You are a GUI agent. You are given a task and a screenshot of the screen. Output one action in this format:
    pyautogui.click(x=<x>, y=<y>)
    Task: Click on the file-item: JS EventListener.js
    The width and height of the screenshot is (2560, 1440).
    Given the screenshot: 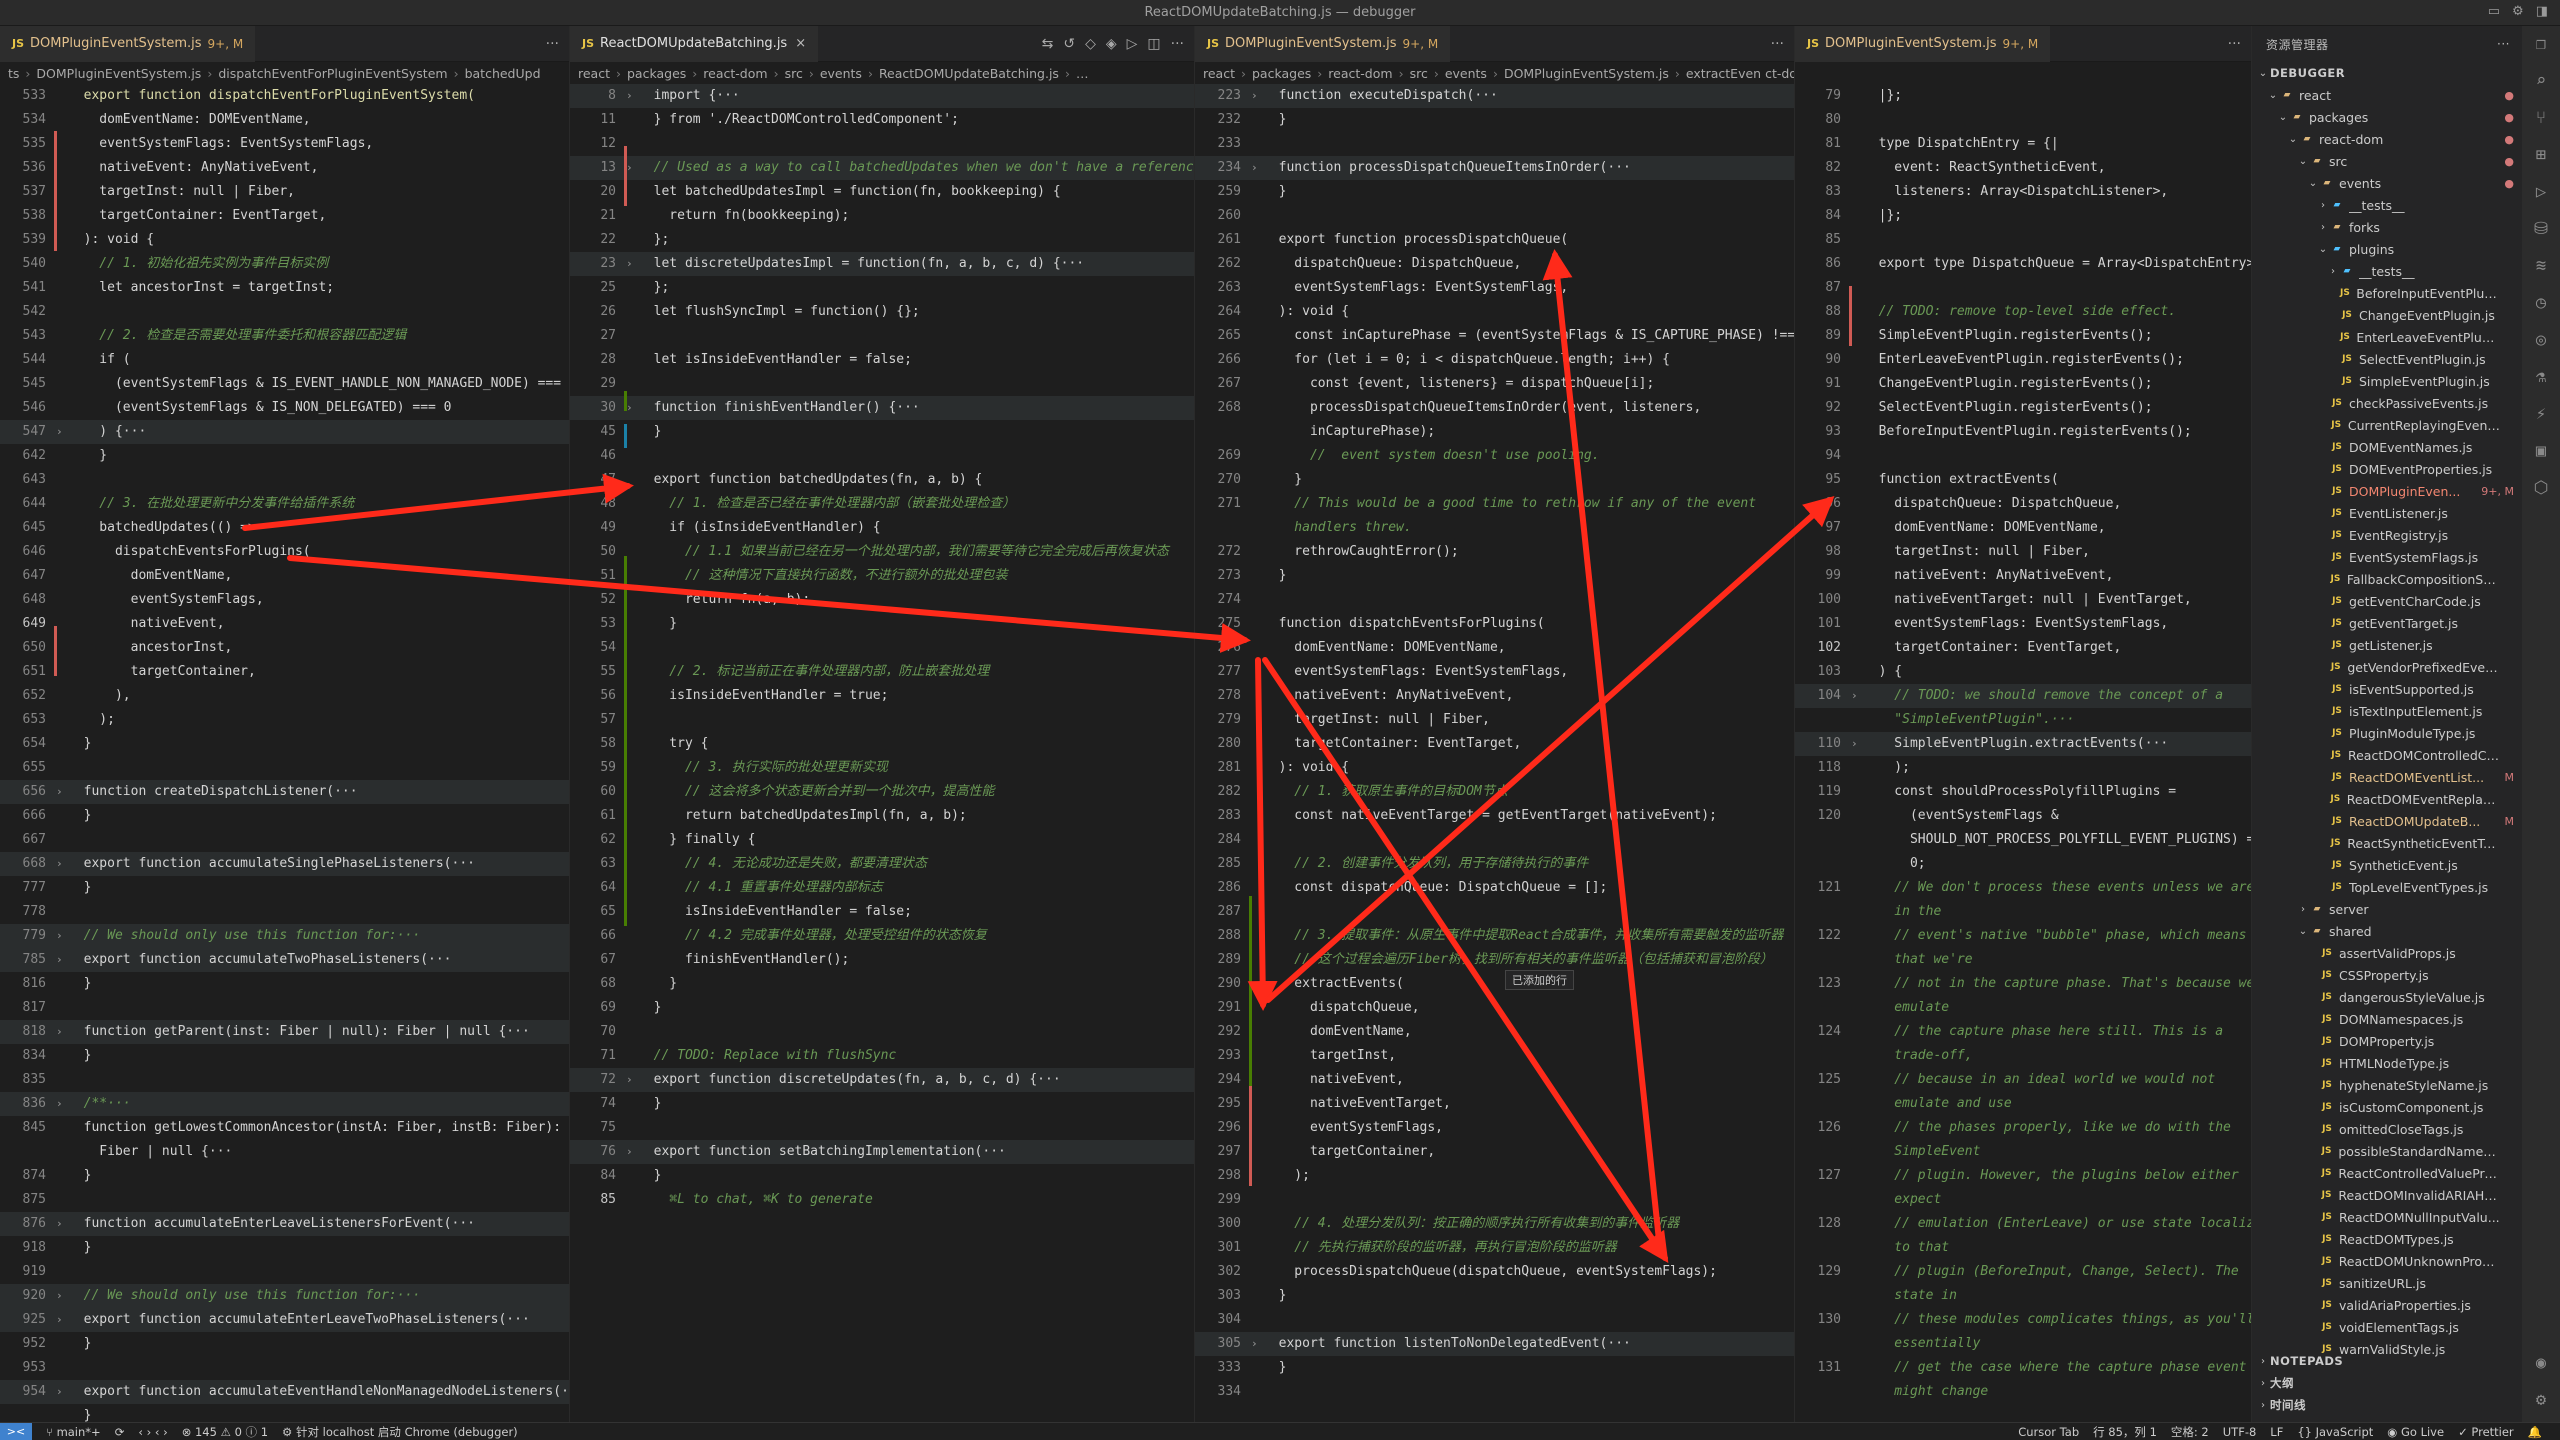 What is the action you would take?
    pyautogui.click(x=2387, y=513)
    